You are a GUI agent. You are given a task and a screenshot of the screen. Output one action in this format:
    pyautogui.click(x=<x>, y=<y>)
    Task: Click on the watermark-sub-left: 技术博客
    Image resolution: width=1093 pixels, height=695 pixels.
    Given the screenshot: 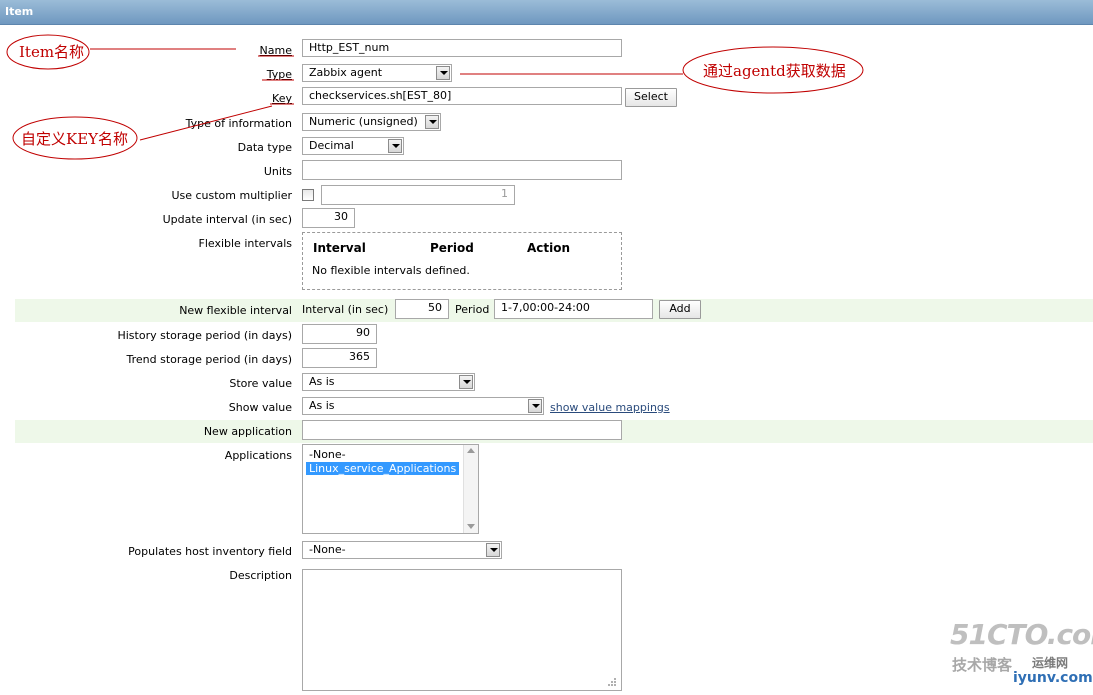 What is the action you would take?
    pyautogui.click(x=982, y=665)
    